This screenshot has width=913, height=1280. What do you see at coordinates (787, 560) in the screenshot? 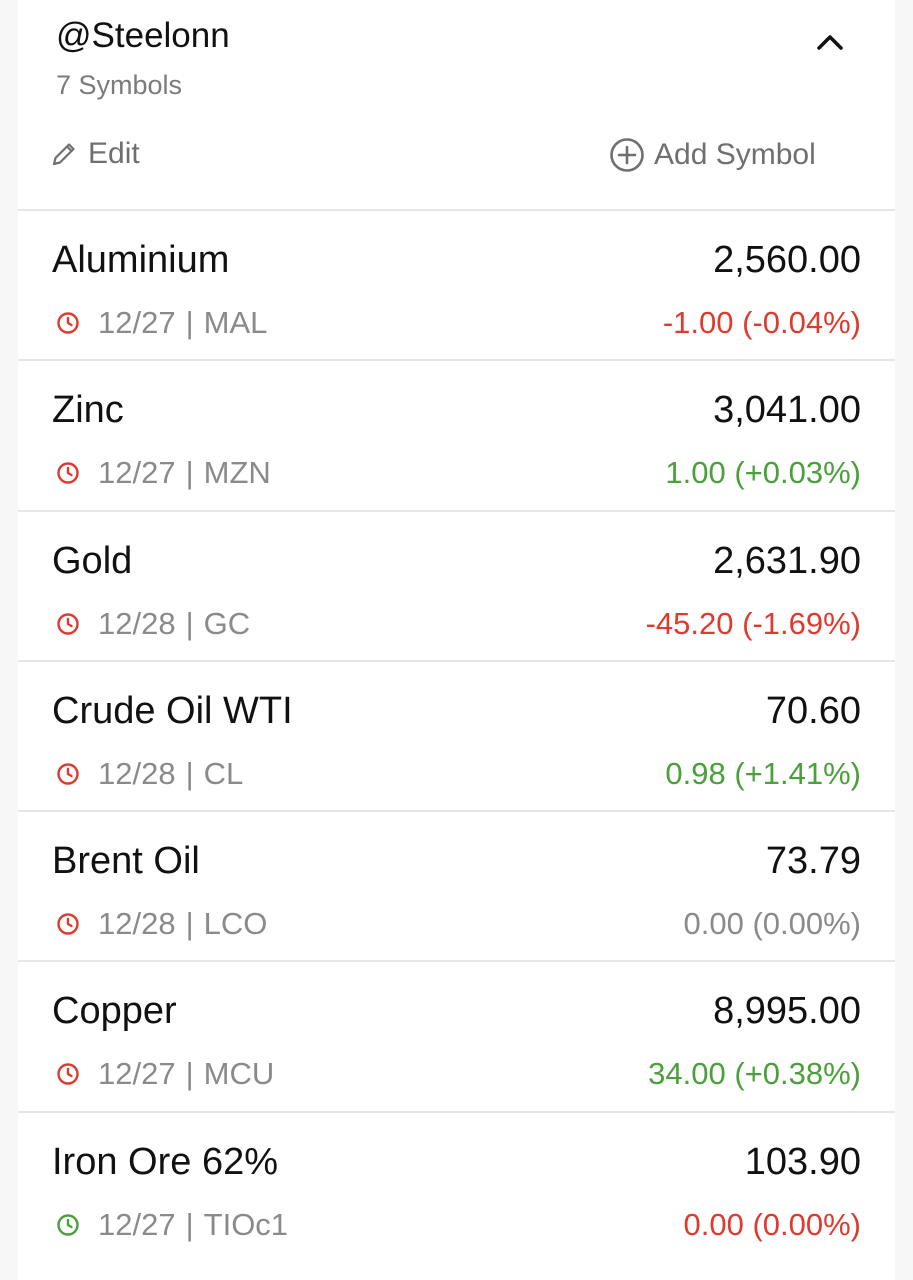
I see `symbol-price: 2,631.90` at bounding box center [787, 560].